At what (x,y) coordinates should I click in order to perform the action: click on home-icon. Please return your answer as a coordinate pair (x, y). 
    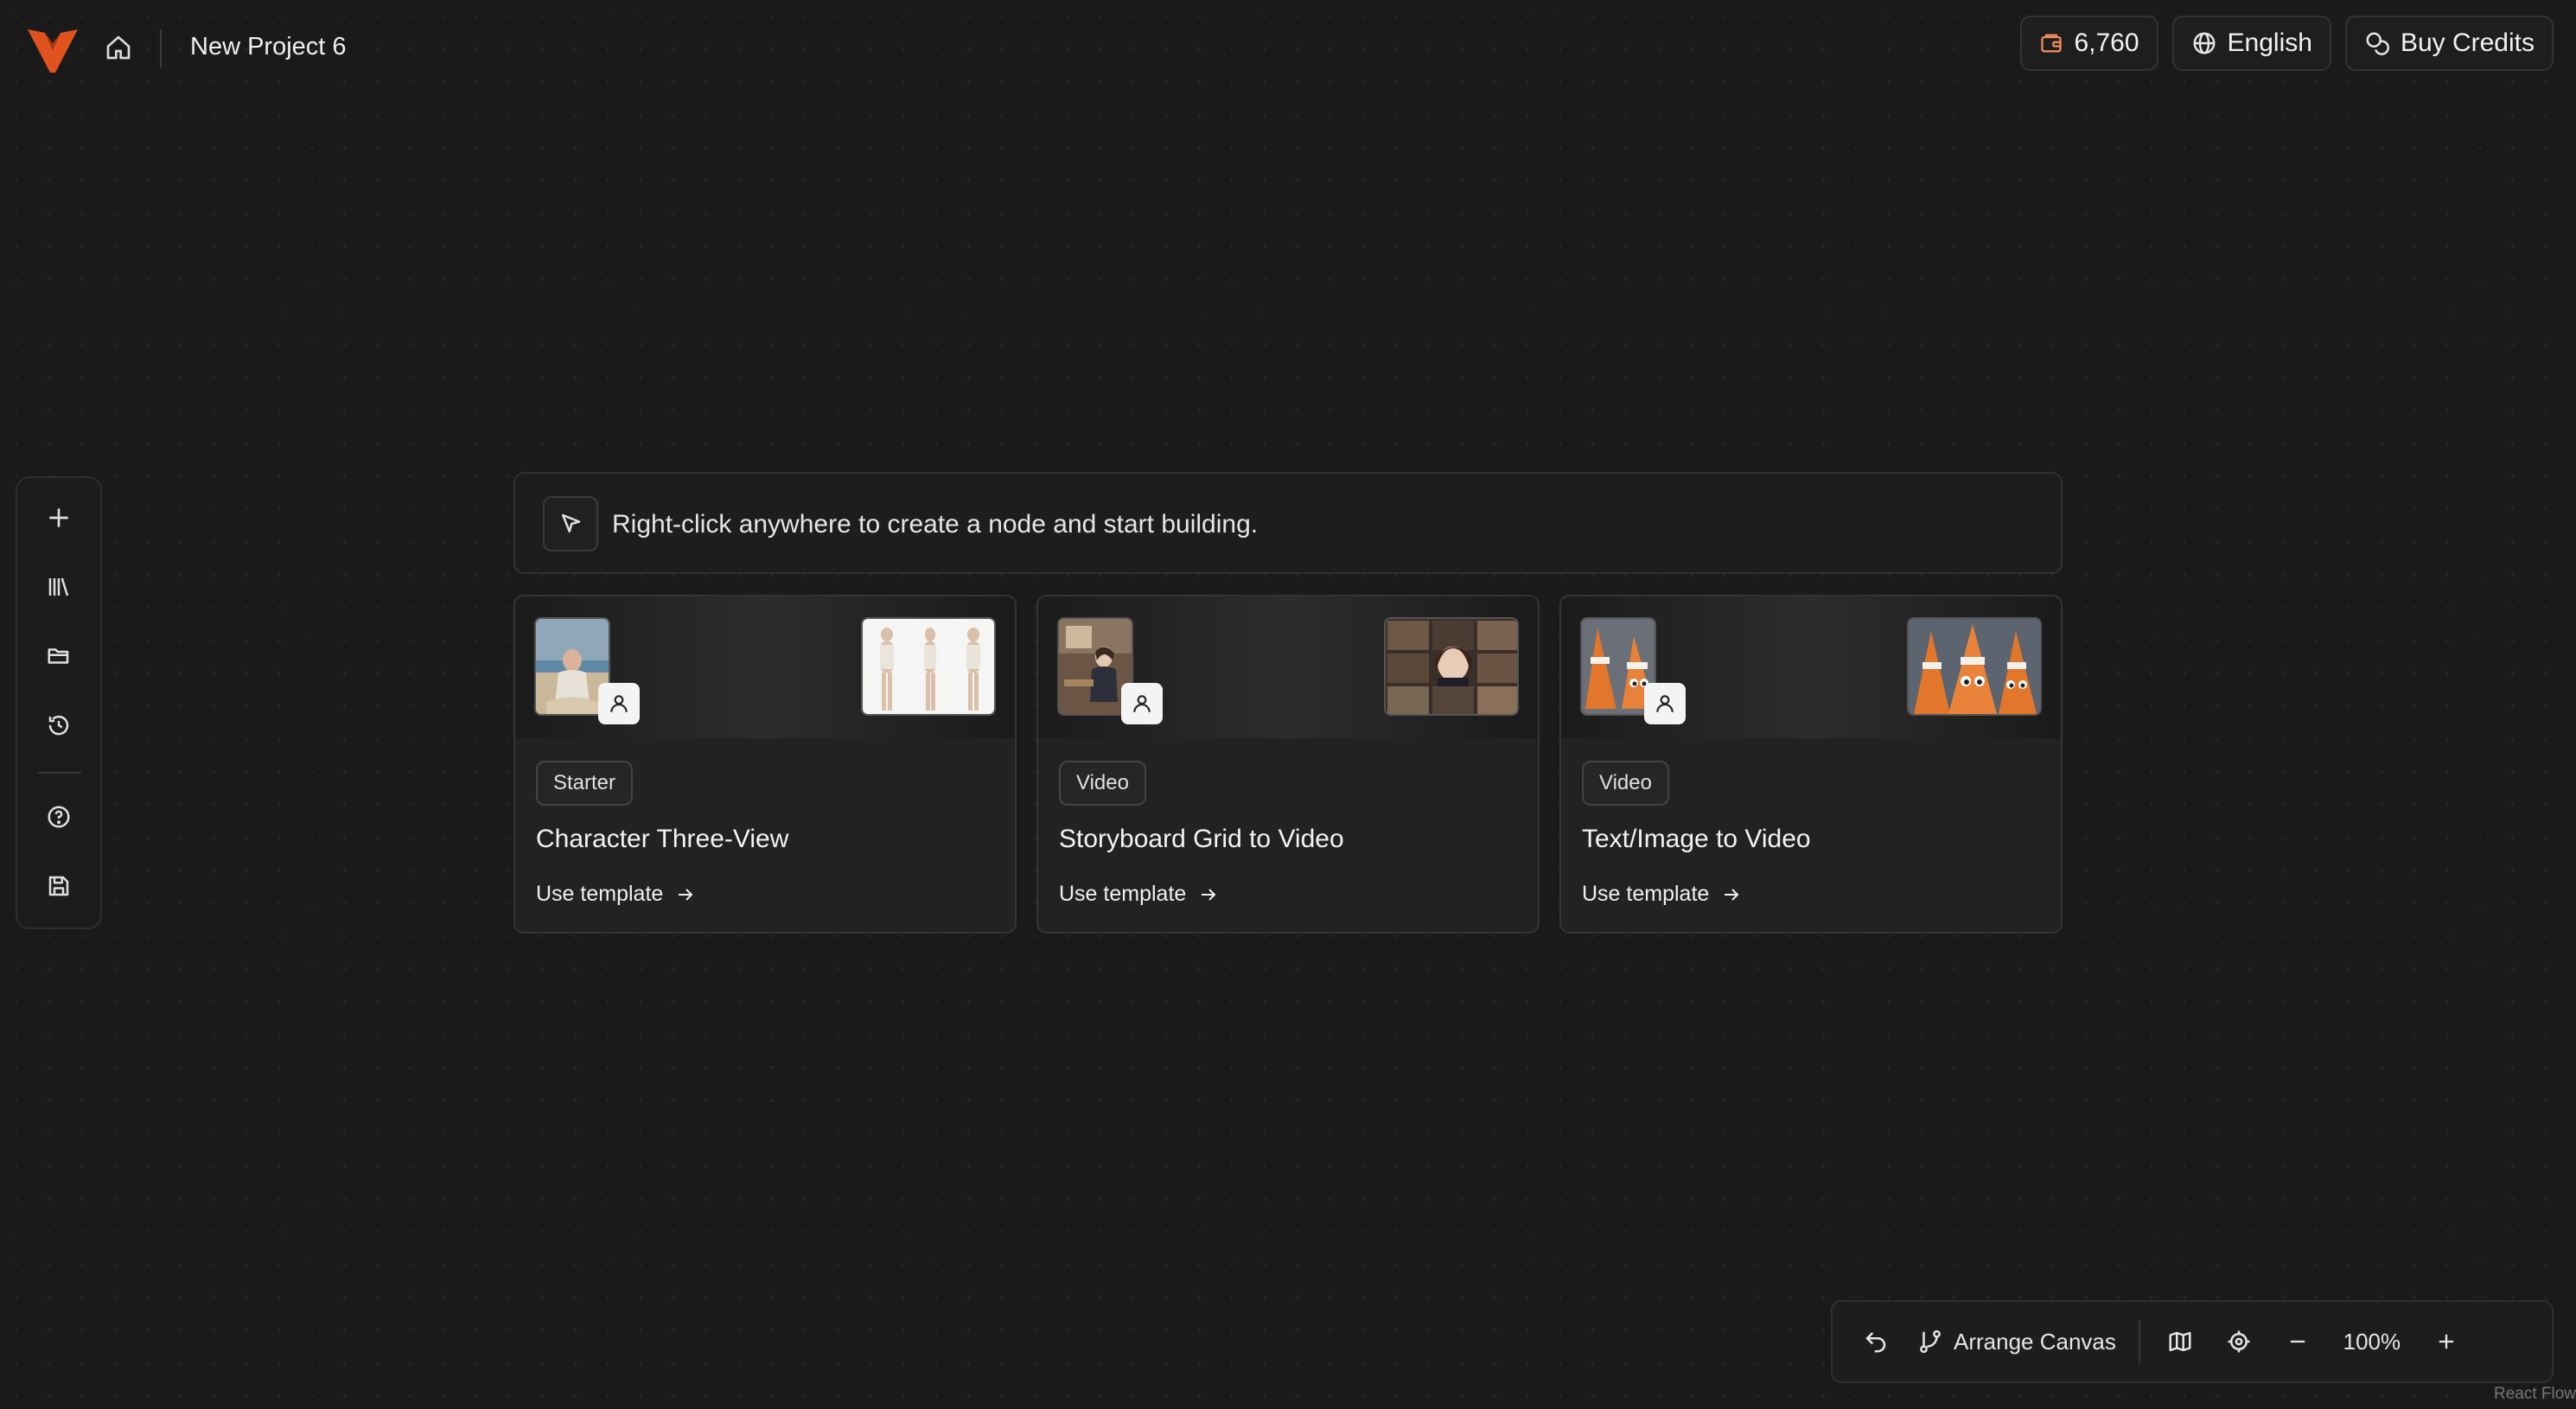
    Looking at the image, I should click on (118, 47).